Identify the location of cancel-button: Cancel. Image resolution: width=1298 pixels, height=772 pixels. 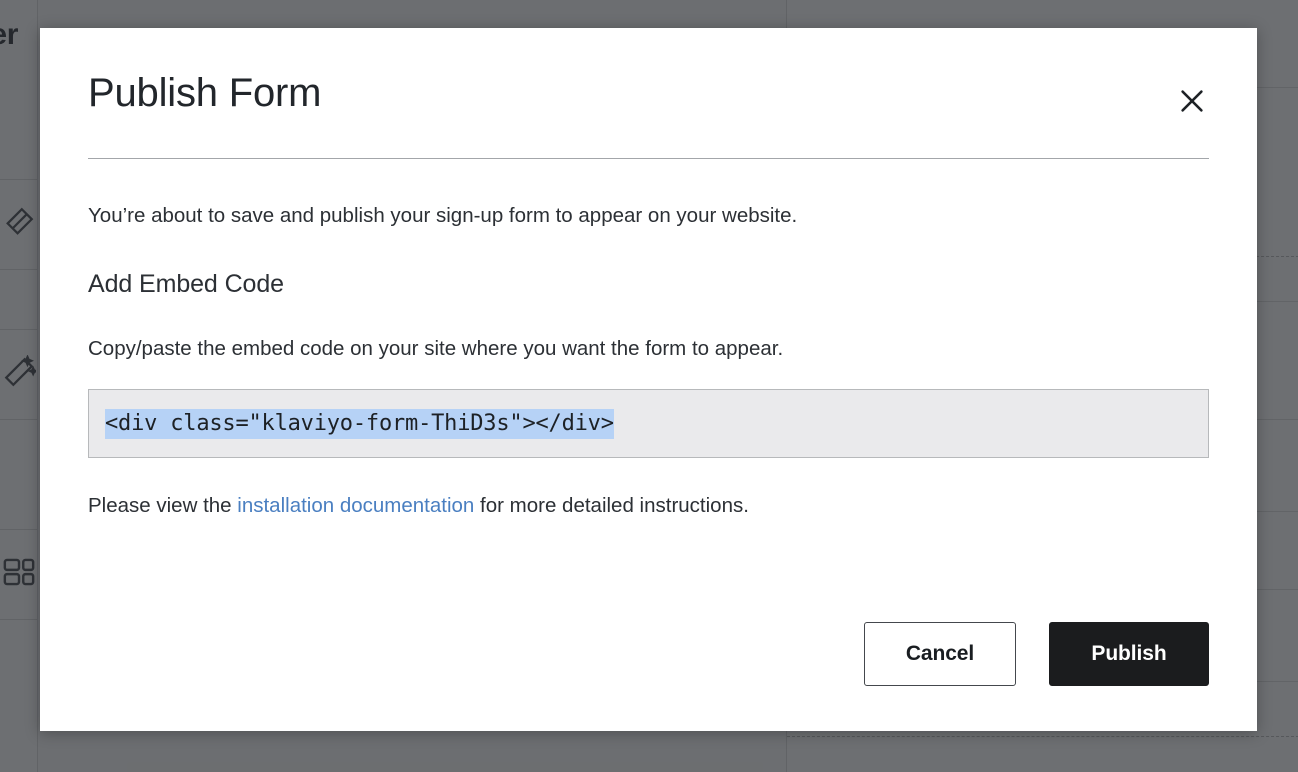
(940, 654).